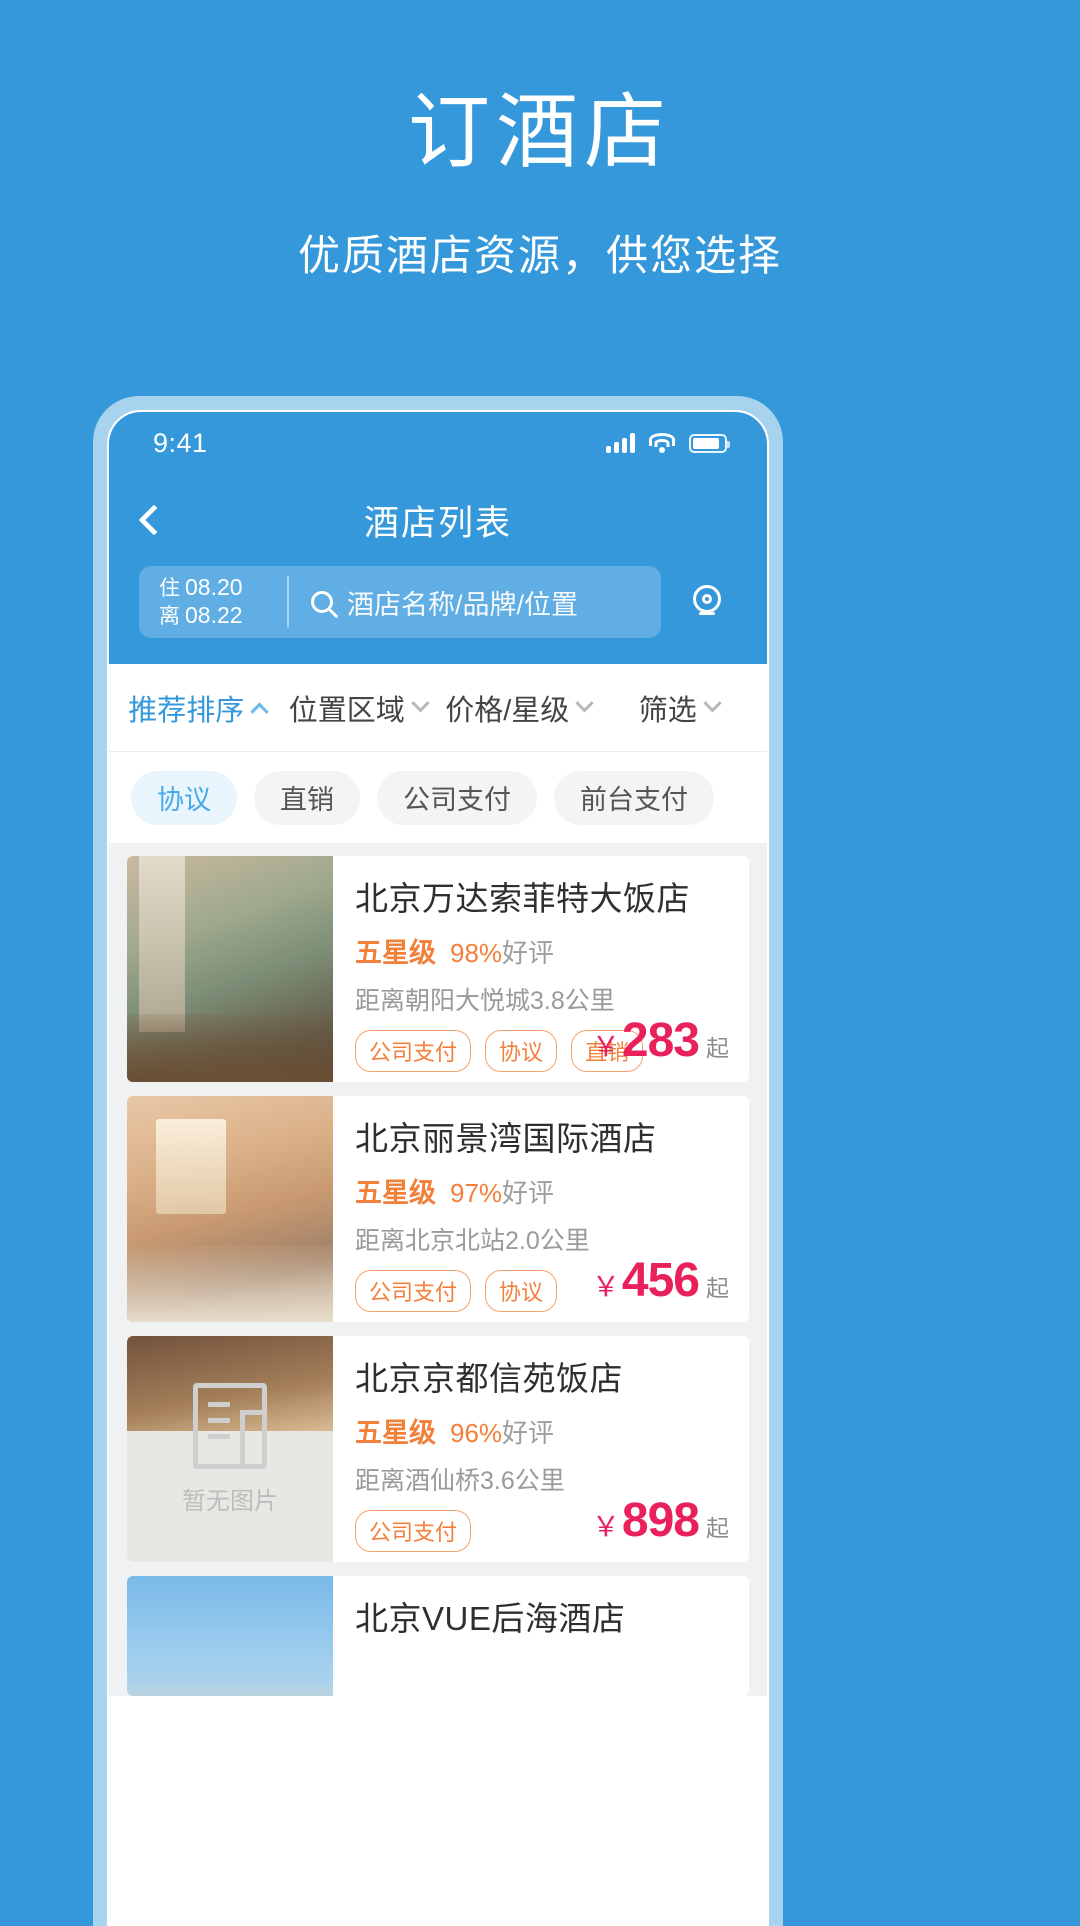 The height and width of the screenshot is (1926, 1080). What do you see at coordinates (502, 953) in the screenshot?
I see `hotel-rating: 98%好评` at bounding box center [502, 953].